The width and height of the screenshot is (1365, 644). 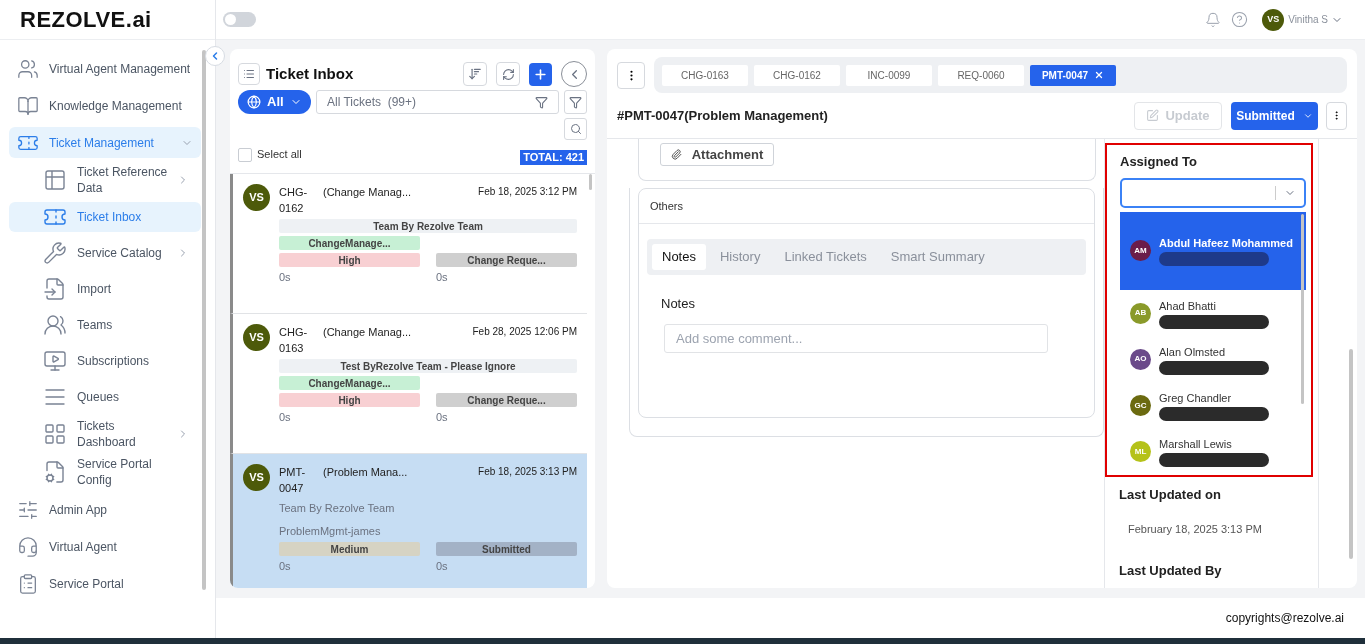 What do you see at coordinates (330, 531) in the screenshot?
I see `category-name: ProblemMgmt-james` at bounding box center [330, 531].